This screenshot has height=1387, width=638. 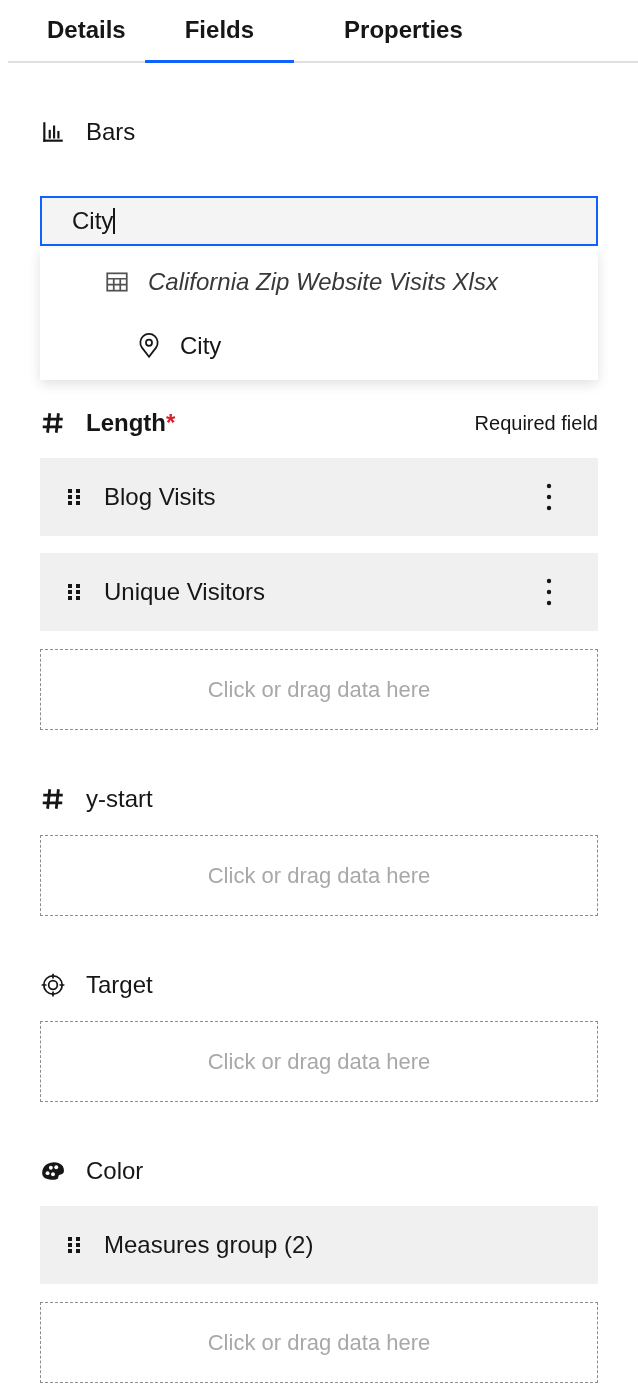 I want to click on suggestion-item: California Zip Website Visits Xlsx, so click(x=319, y=282).